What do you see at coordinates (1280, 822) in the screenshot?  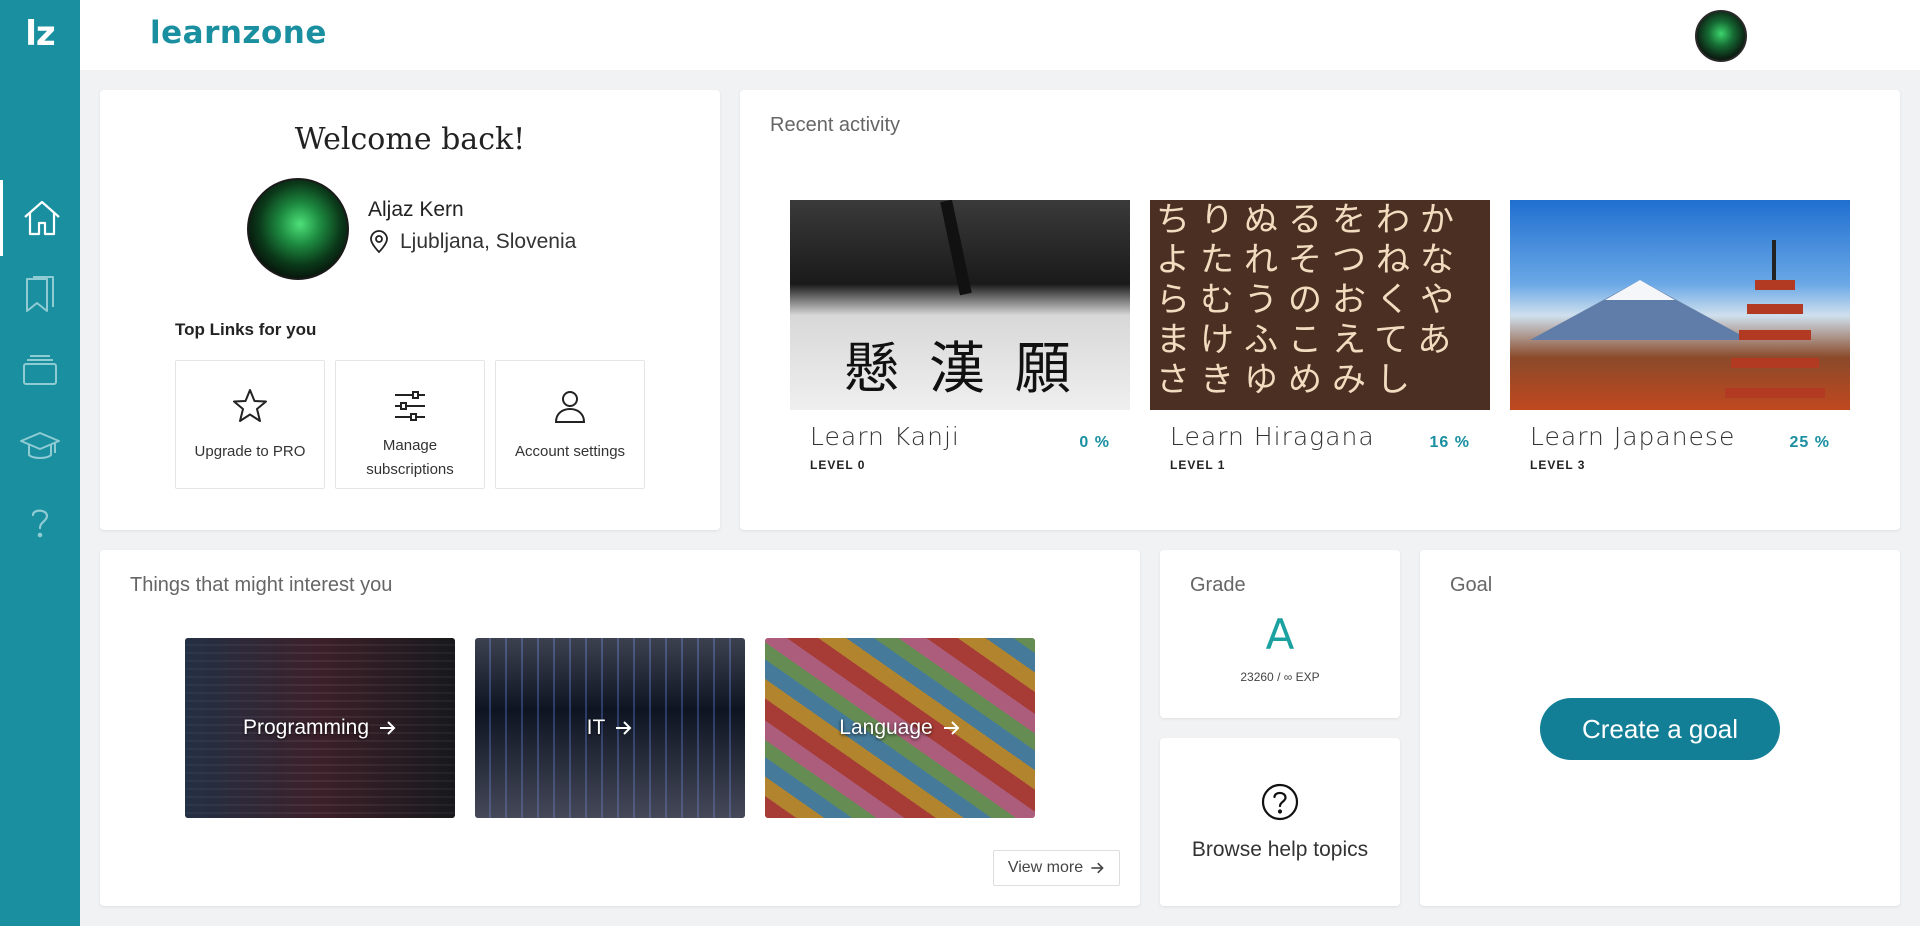 I see `help-card: Browse help topics` at bounding box center [1280, 822].